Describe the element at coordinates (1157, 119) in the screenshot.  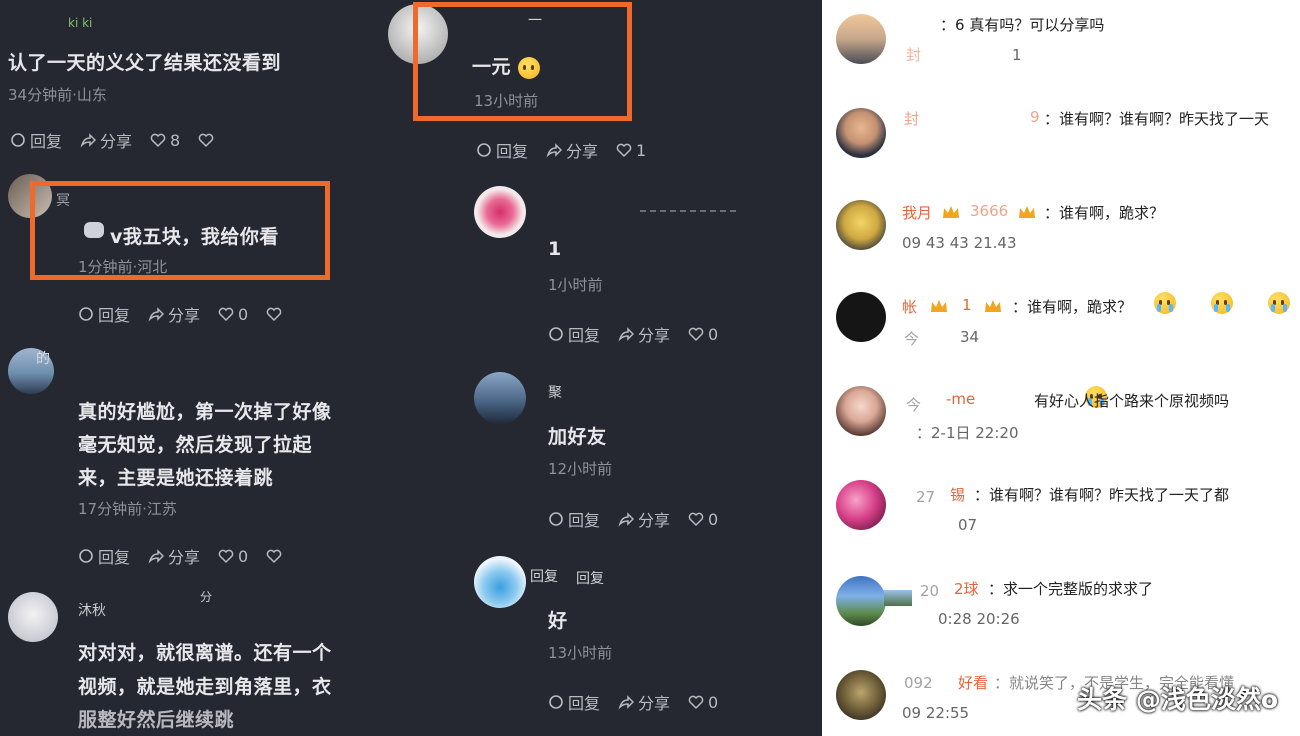
I see `comment-text: ：谁有啊？谁有啊？昨天找了一天` at that location.